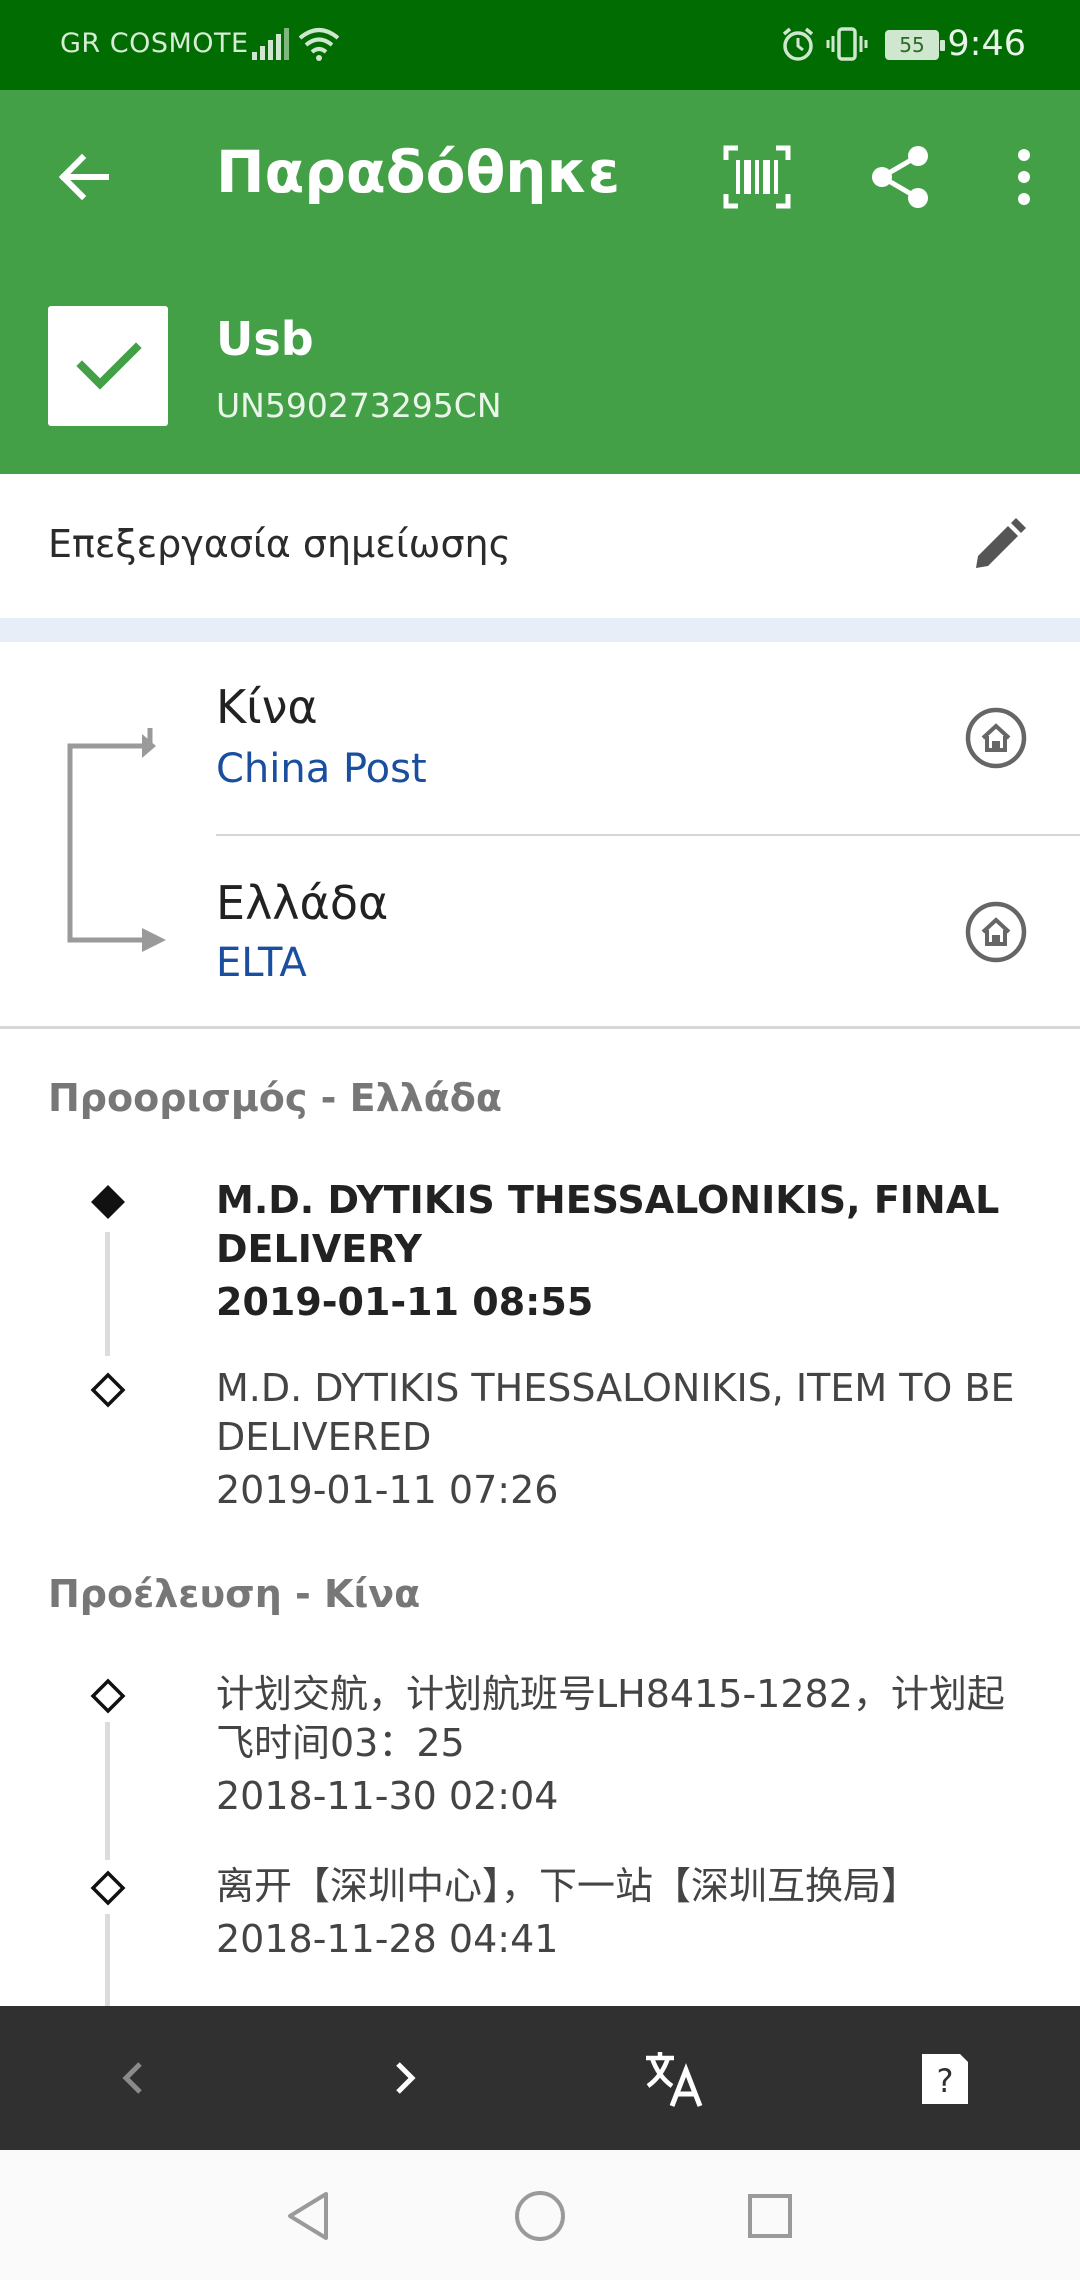  Describe the element at coordinates (116, 840) in the screenshot. I see `route-bracket-icon` at that location.